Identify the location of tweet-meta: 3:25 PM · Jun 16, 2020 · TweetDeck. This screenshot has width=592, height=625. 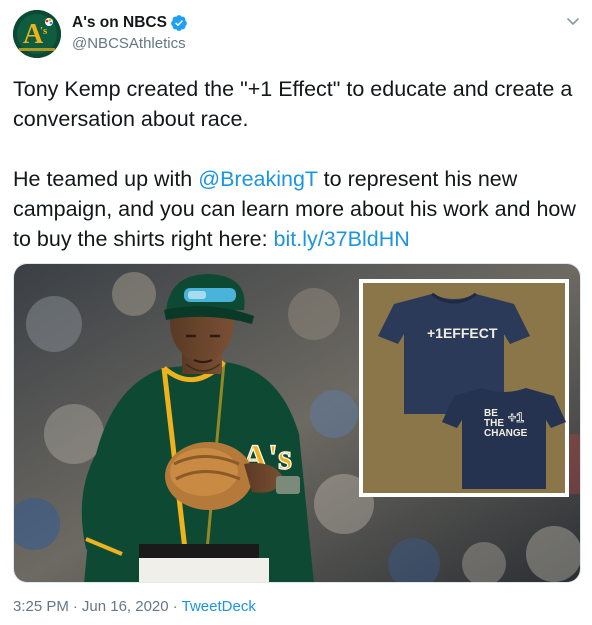
(134, 606).